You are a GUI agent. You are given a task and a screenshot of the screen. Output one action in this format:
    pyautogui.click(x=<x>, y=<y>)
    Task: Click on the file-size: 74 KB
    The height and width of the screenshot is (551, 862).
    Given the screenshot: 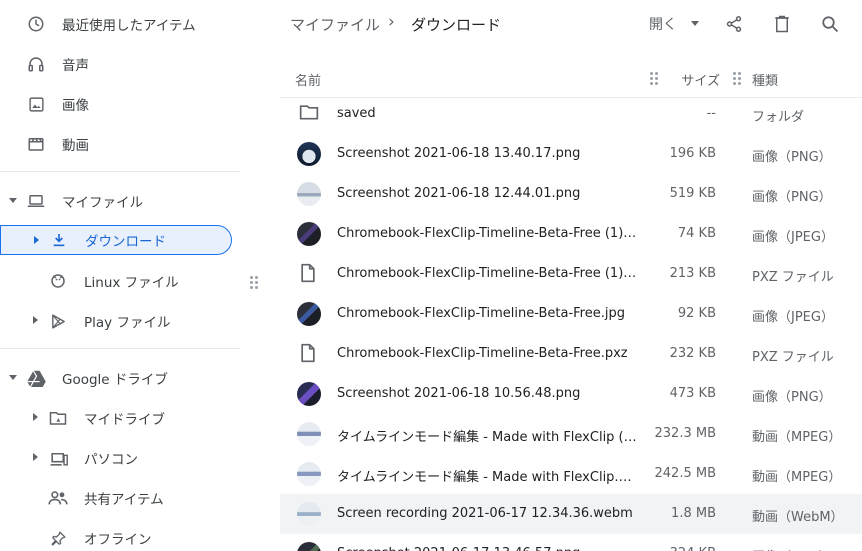 What is the action you would take?
    pyautogui.click(x=696, y=233)
    